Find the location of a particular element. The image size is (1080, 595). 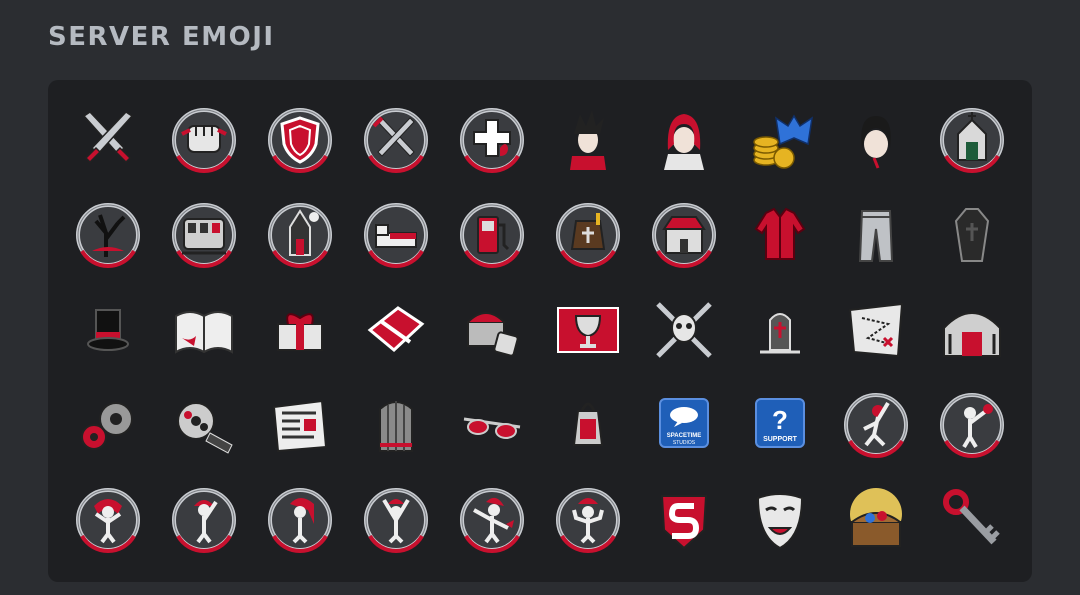

woman-dab-badge-icon is located at coordinates (492, 520).